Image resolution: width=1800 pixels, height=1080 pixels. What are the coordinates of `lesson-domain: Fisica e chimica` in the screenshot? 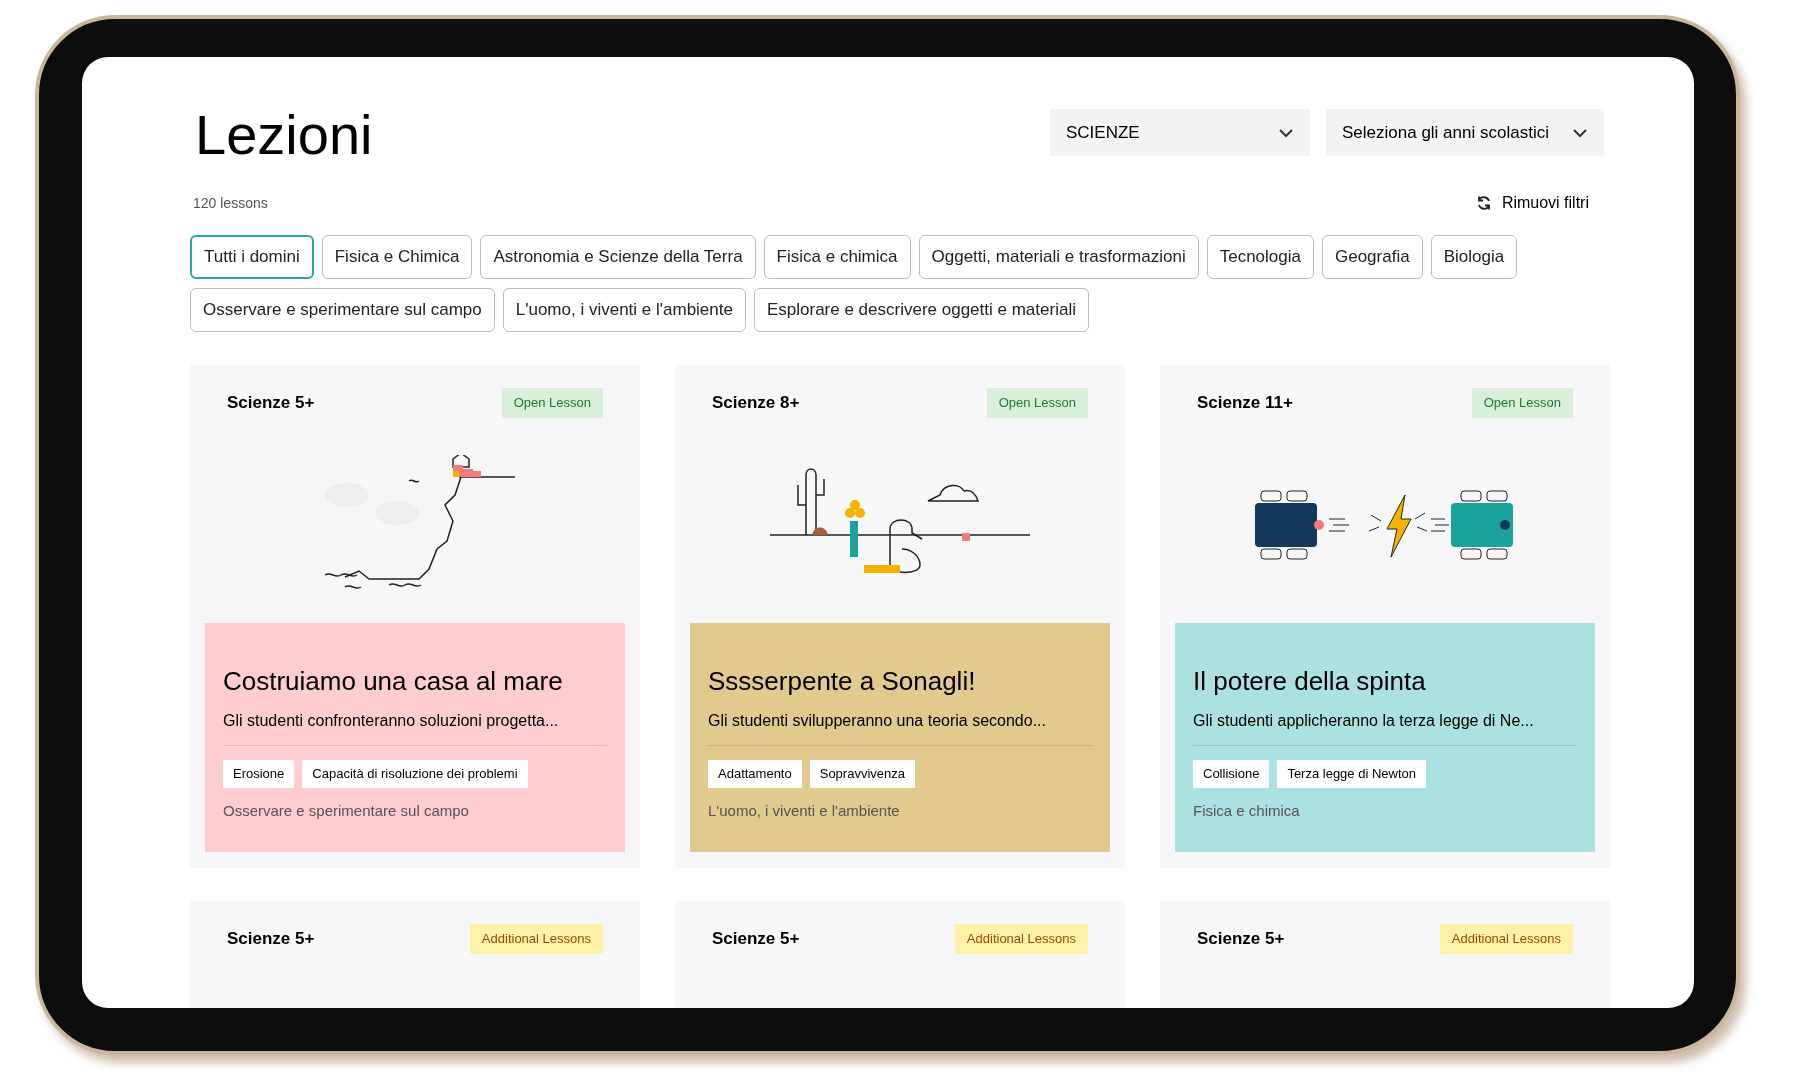 It's located at (1247, 810).